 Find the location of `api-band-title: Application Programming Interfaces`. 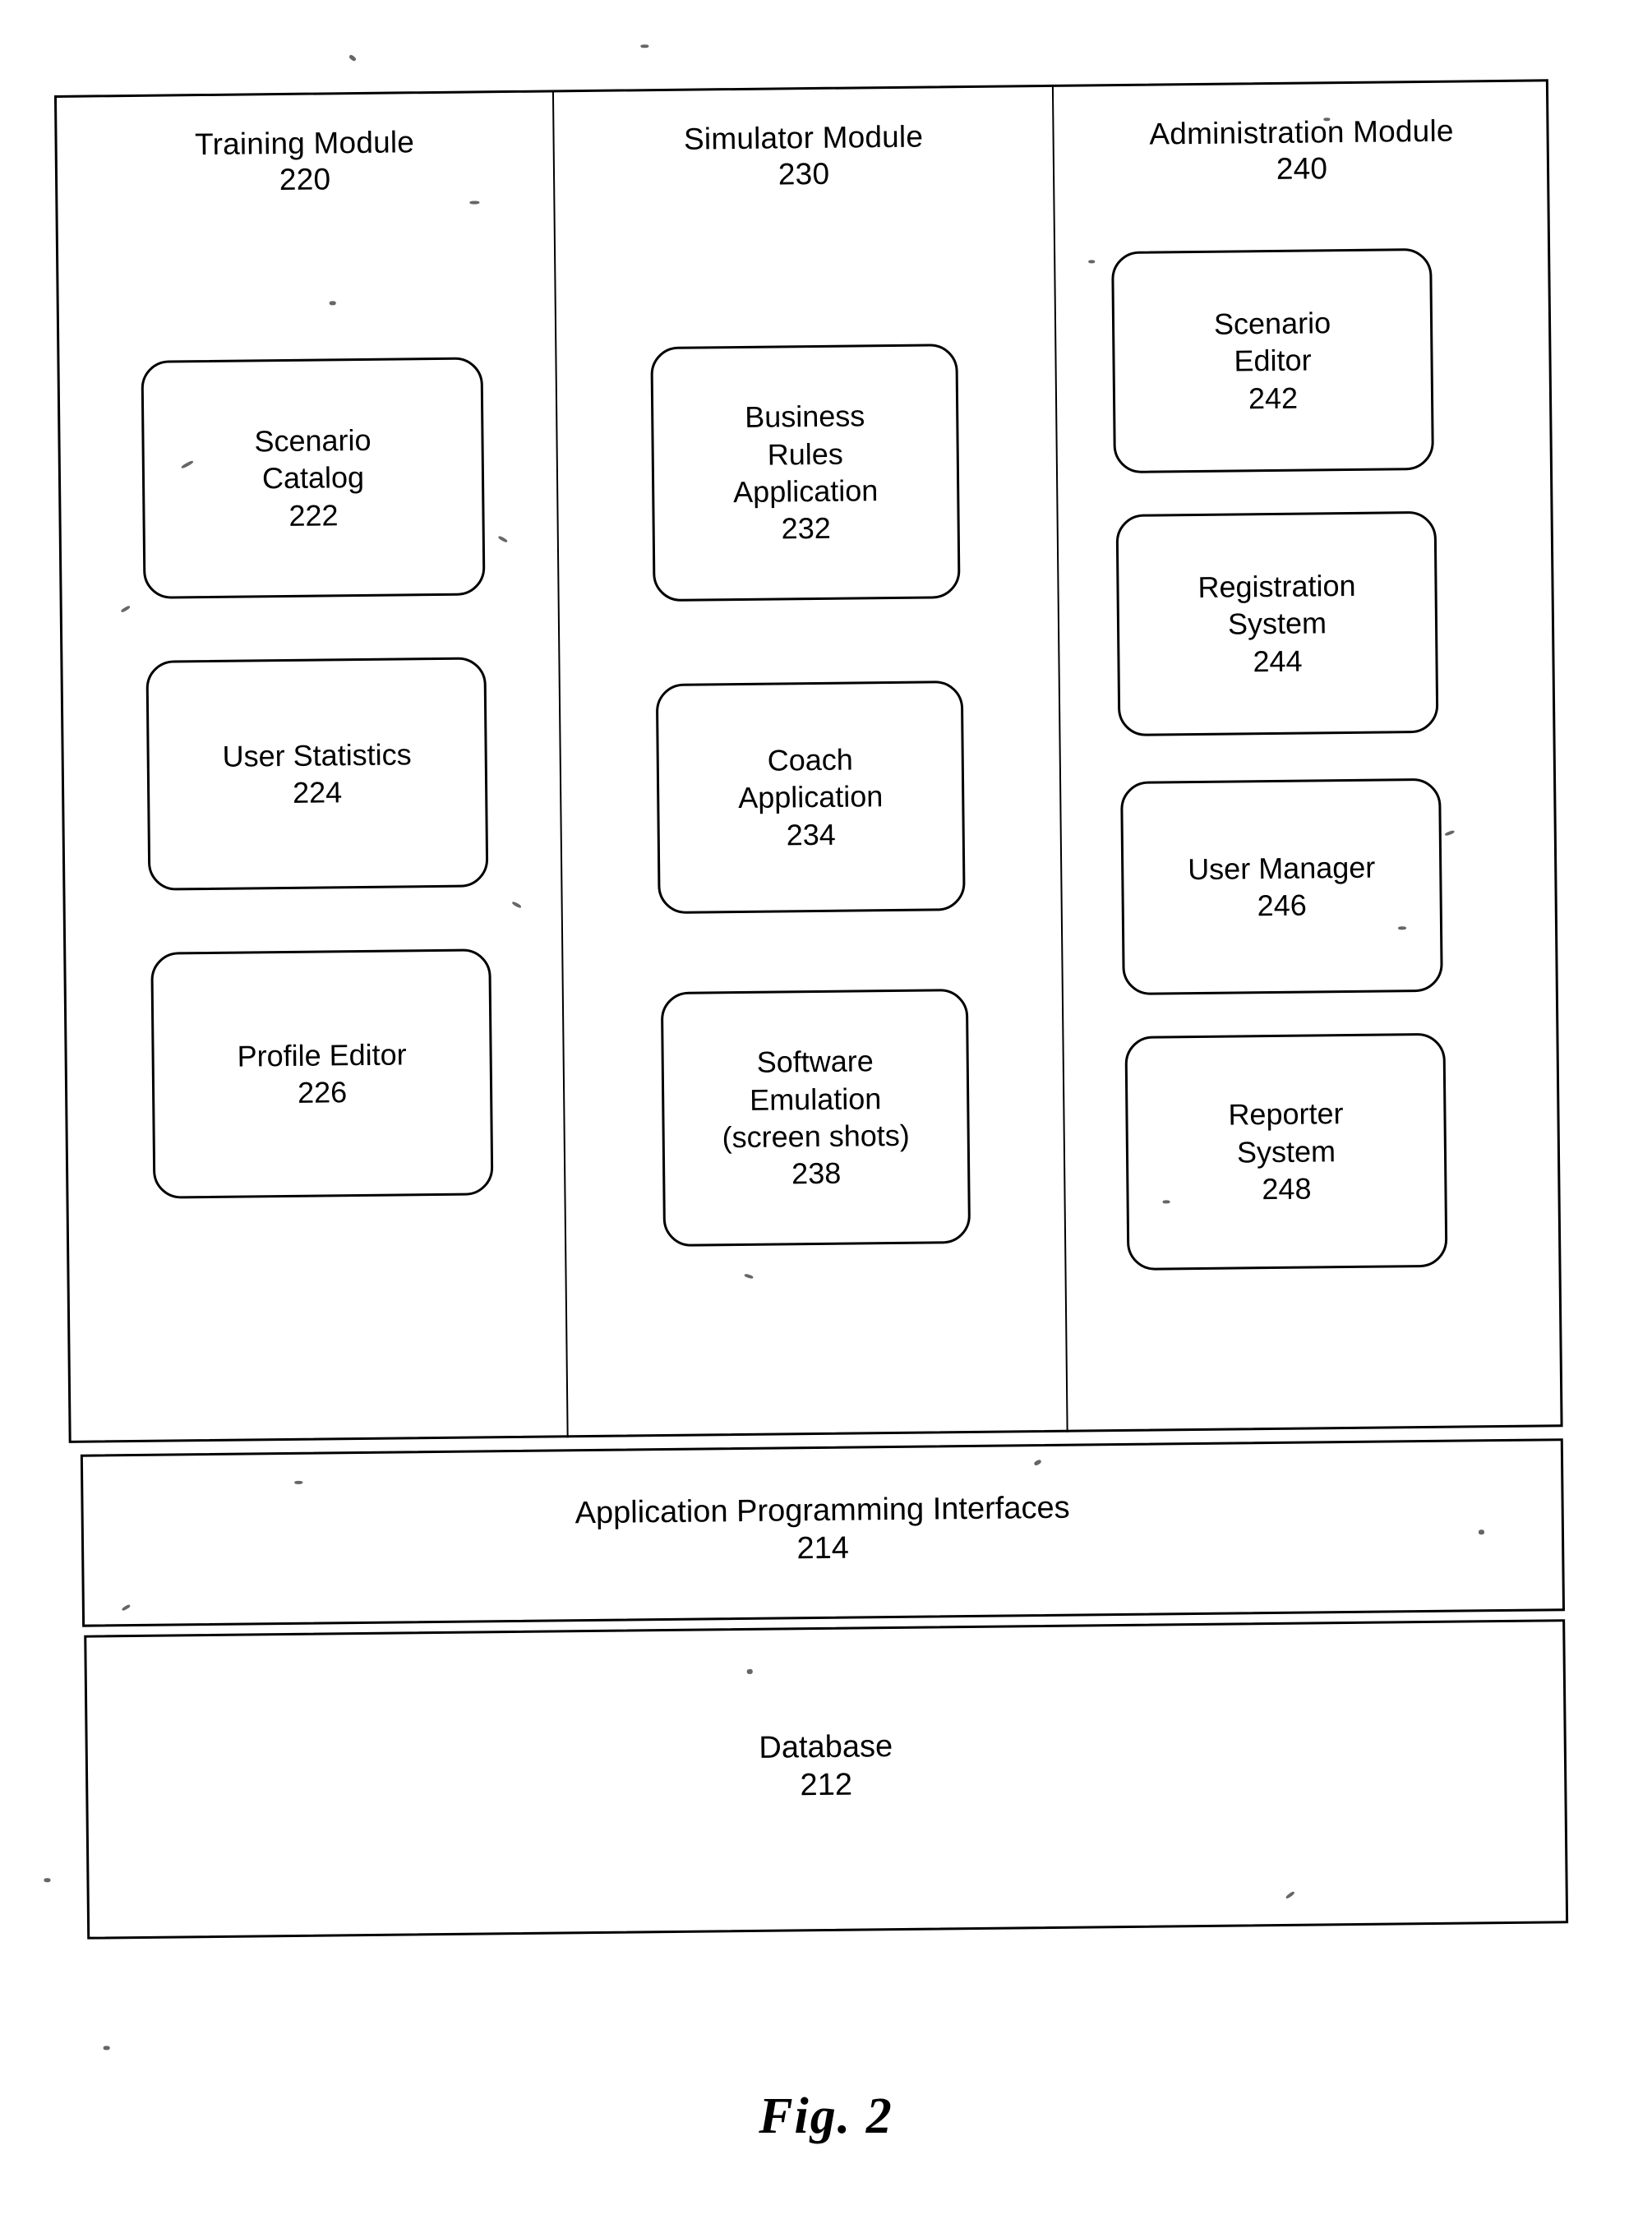

api-band-title: Application Programming Interfaces is located at coordinates (822, 1510).